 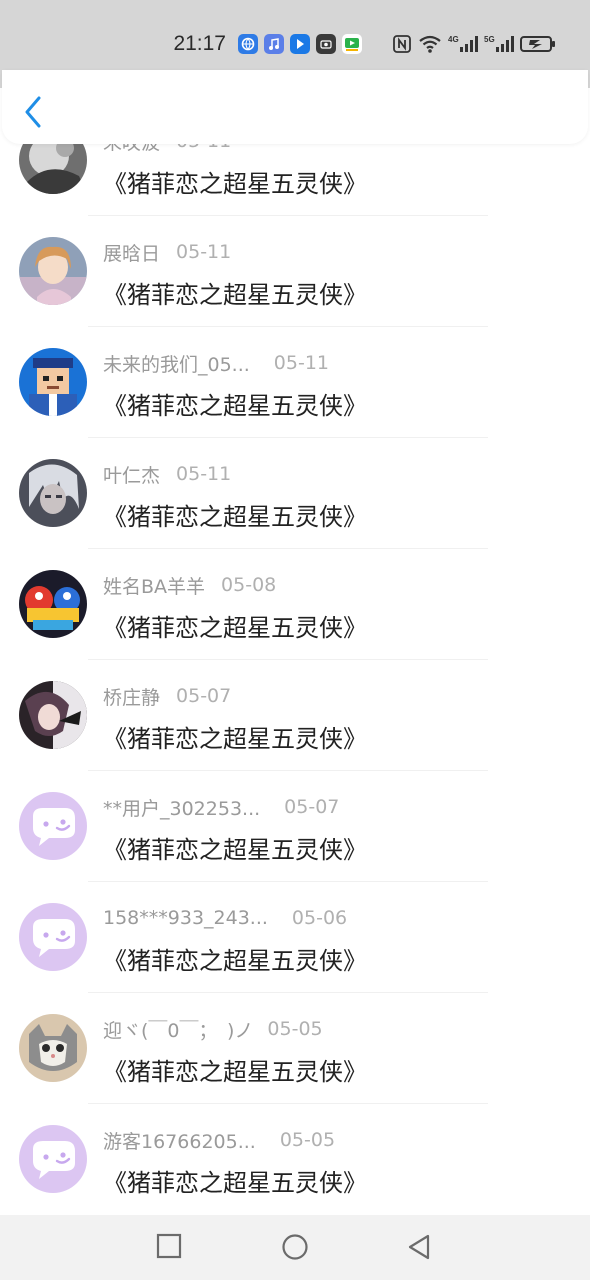 What do you see at coordinates (295, 604) in the screenshot?
I see `list-item: 姓名BA羊羊 05-08 《猪菲恋之超星五灵侠》` at bounding box center [295, 604].